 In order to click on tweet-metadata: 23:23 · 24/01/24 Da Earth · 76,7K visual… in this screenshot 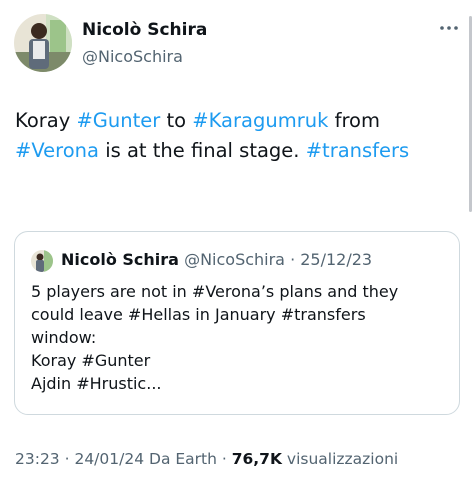, I will do `click(206, 459)`.